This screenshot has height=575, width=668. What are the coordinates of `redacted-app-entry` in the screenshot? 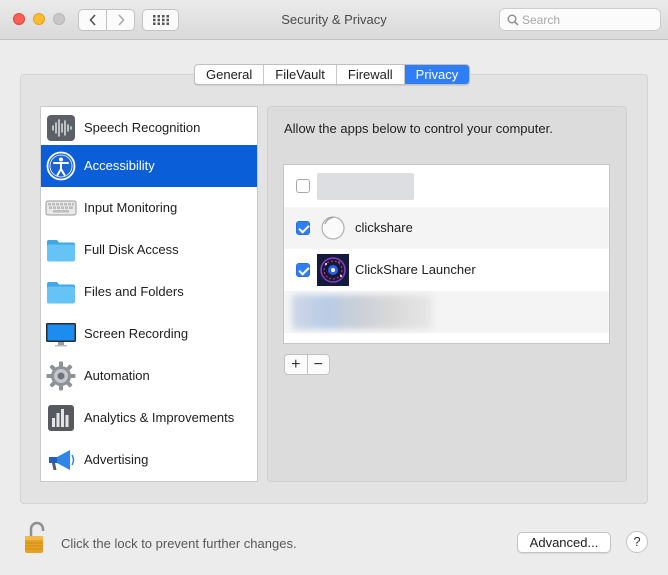 It's located at (362, 312).